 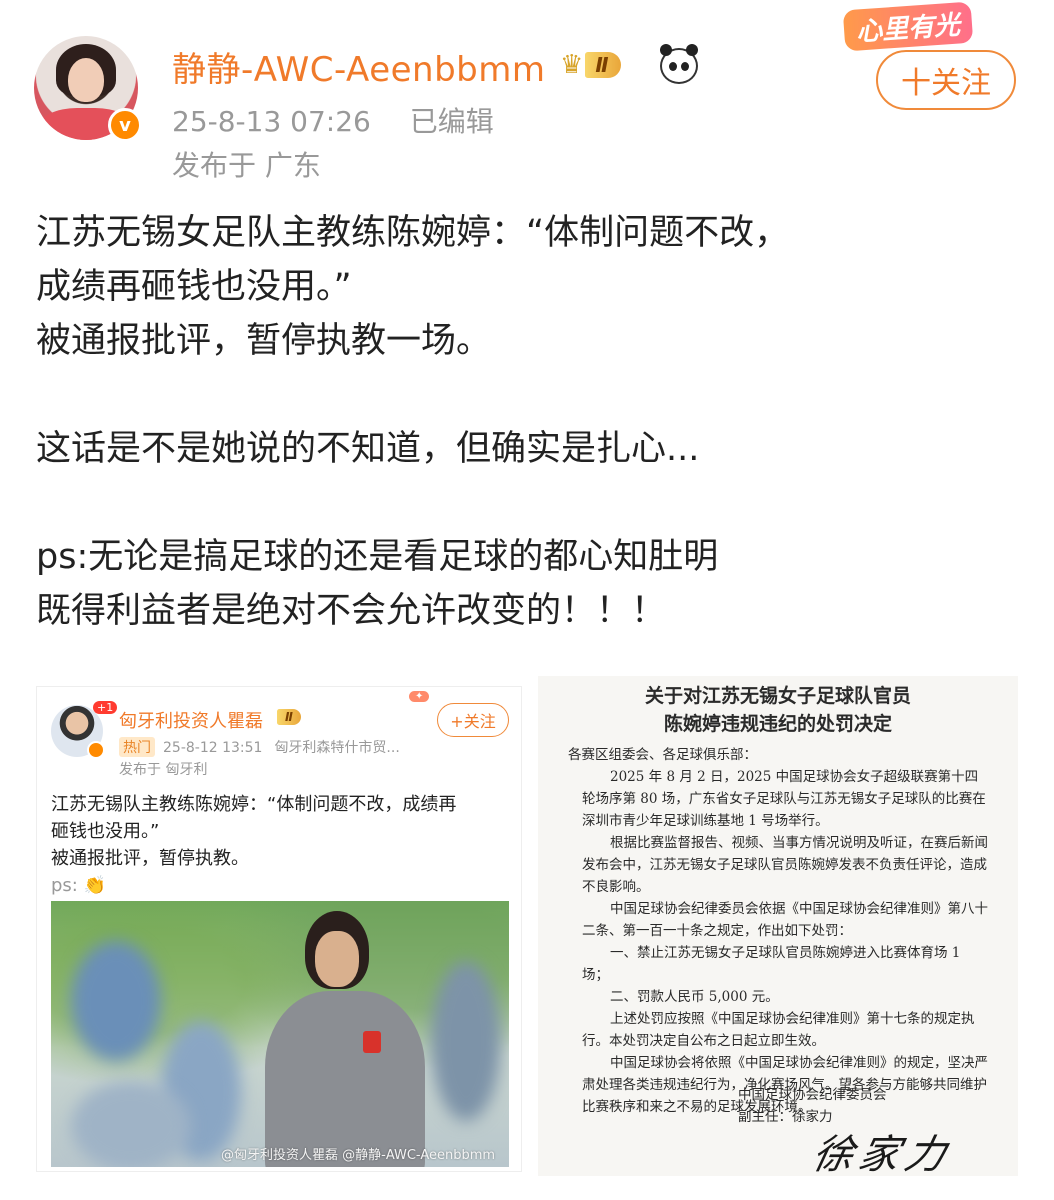 What do you see at coordinates (413, 233) in the screenshot?
I see `post-line: 江苏无锡女足队主教练陈婉婷：“体制问题不改，` at bounding box center [413, 233].